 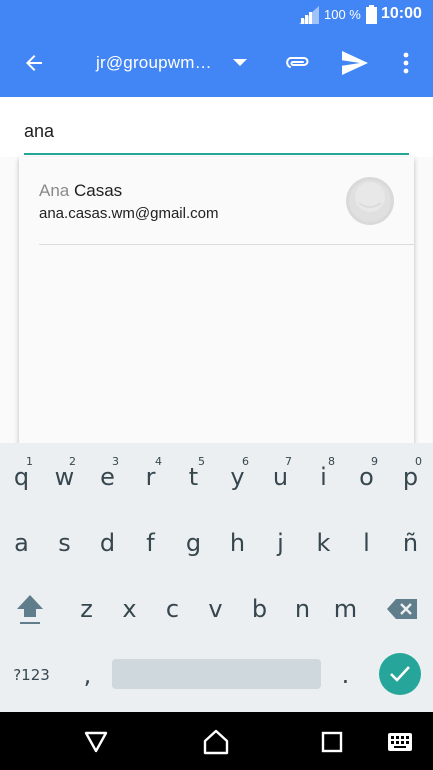 What do you see at coordinates (129, 213) in the screenshot?
I see `suggestion-email: ana.casas.wm@gmail.com` at bounding box center [129, 213].